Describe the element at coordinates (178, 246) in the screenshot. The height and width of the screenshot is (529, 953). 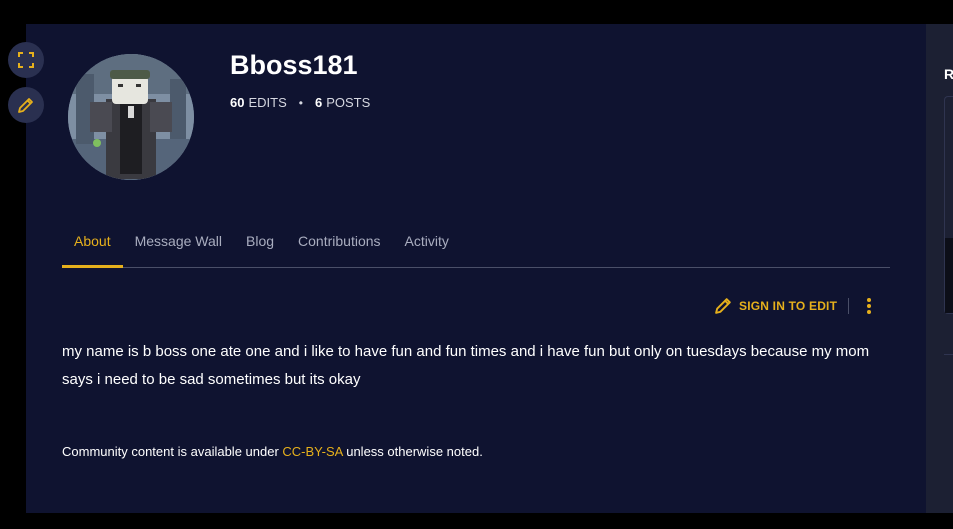
I see `tab-message-wall: Message Wall` at that location.